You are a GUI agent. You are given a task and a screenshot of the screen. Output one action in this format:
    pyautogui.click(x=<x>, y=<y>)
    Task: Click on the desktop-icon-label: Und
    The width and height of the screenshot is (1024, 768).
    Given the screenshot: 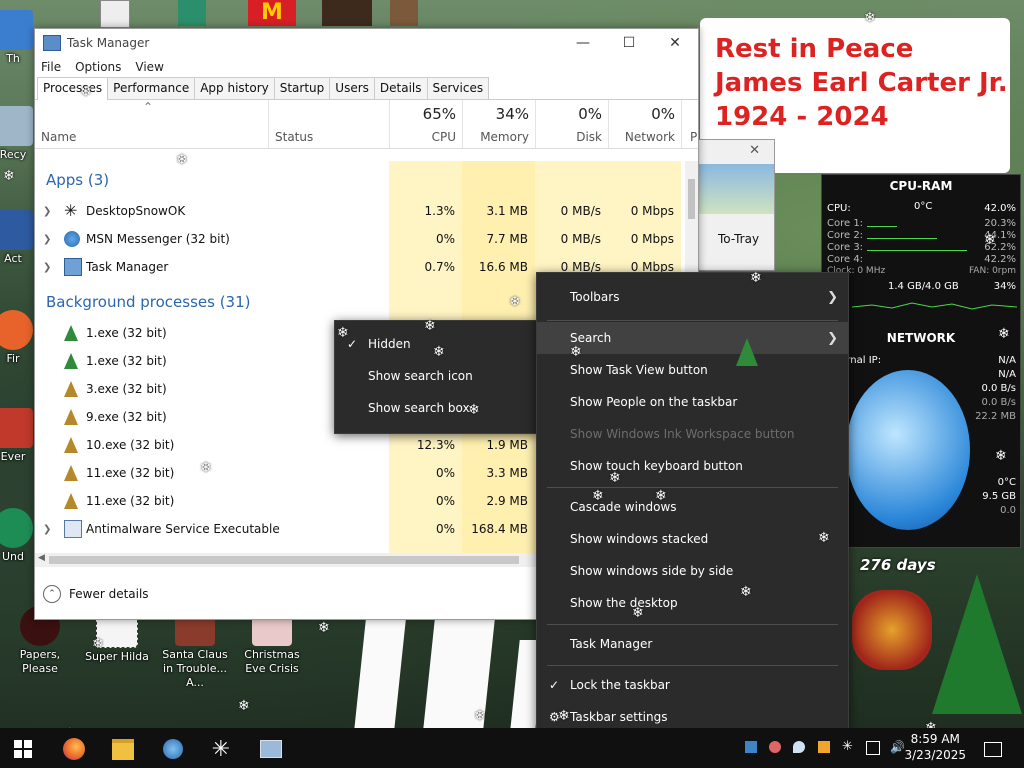 What is the action you would take?
    pyautogui.click(x=12, y=556)
    